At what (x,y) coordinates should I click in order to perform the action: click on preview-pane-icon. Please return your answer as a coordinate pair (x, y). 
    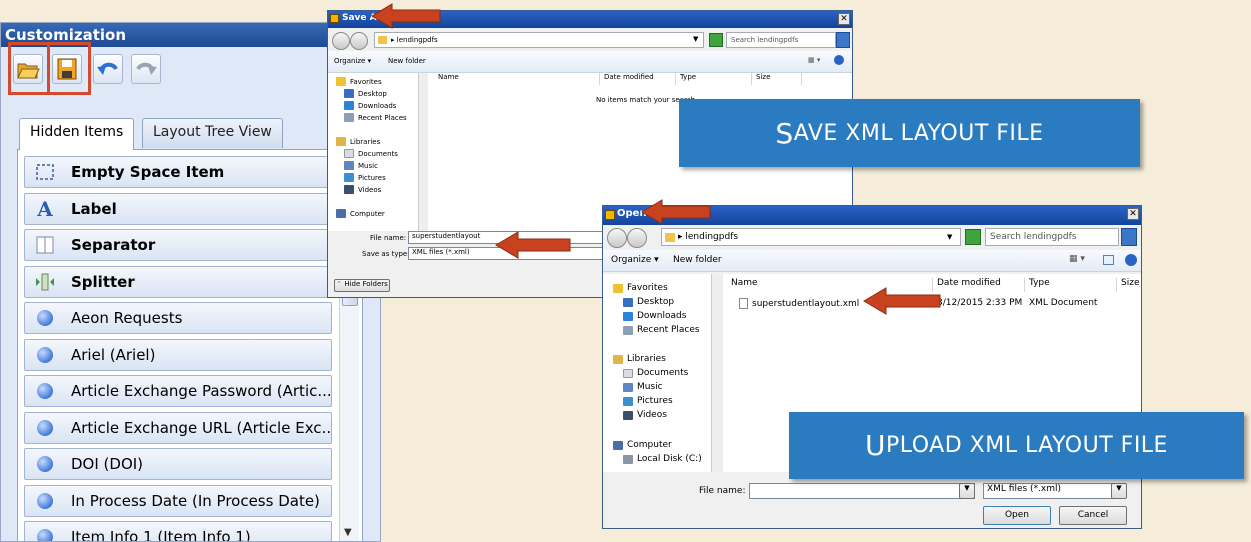
    Looking at the image, I should click on (1108, 260).